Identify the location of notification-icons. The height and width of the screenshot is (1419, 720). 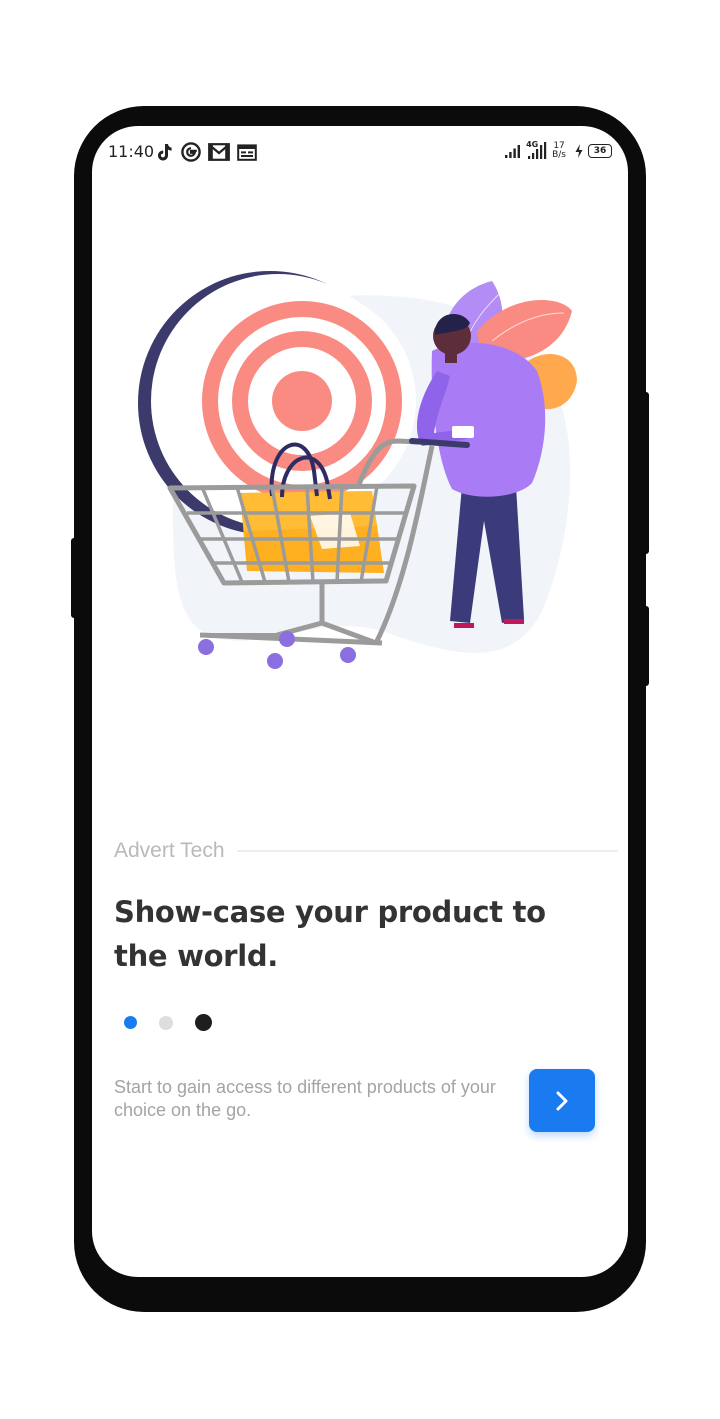
(206, 152).